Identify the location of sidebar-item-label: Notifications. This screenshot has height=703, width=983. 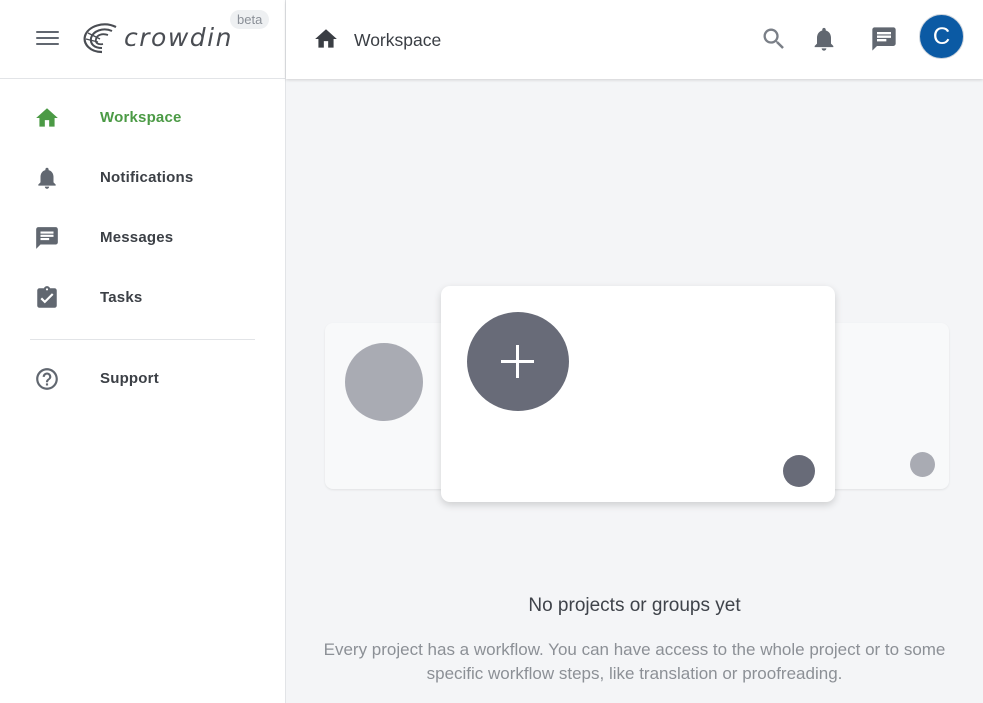
(147, 177).